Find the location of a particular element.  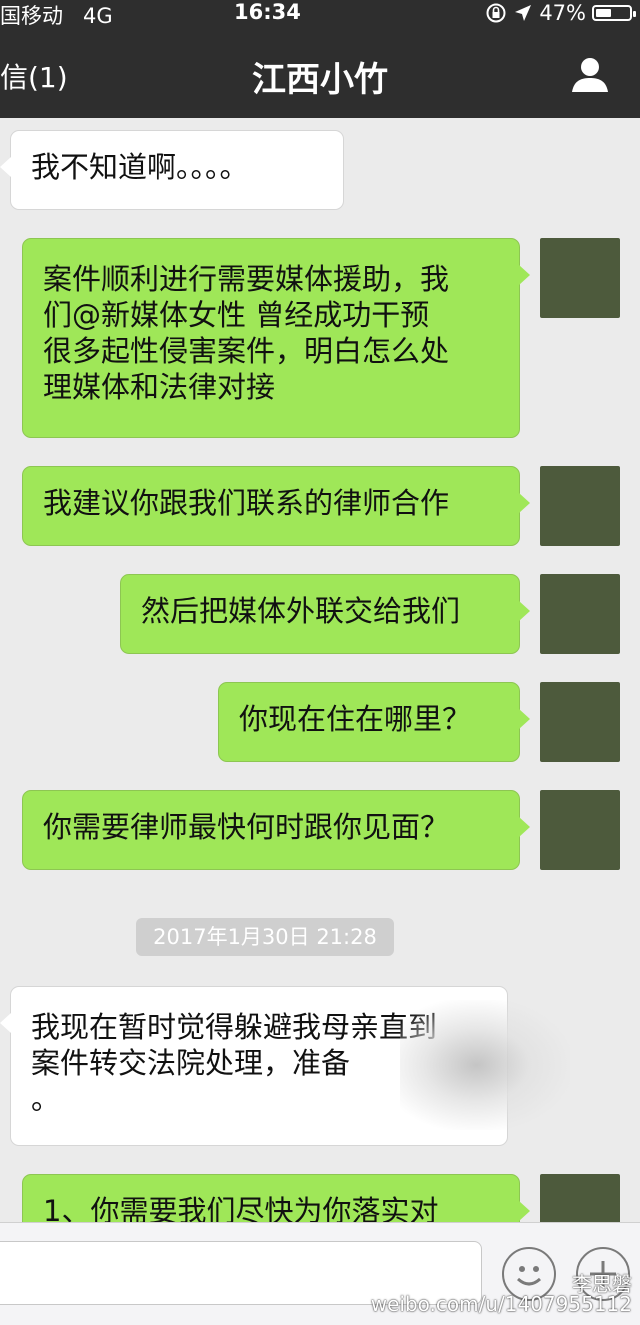

message-text: 我不知道啊。。。。 is located at coordinates (140, 167).